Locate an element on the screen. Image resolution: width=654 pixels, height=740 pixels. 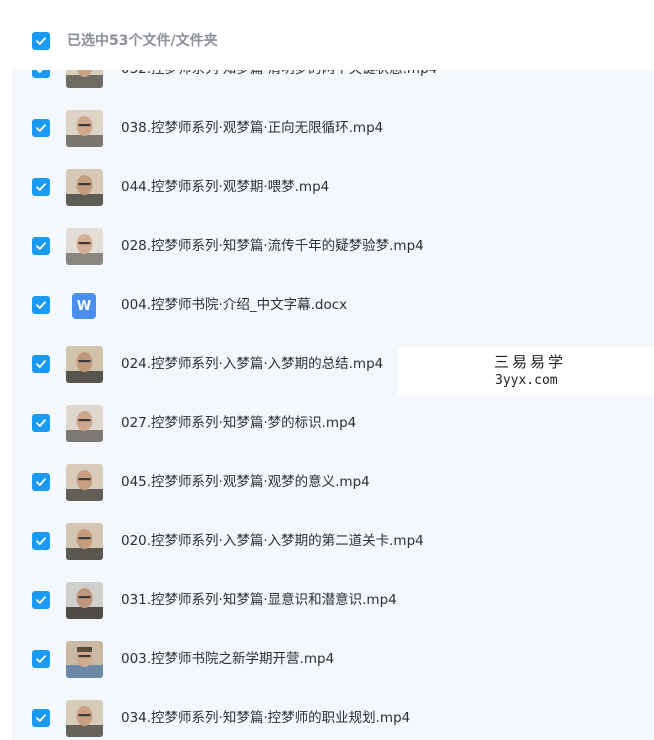
selection-count-text: 已选中53个文件/文件夹 is located at coordinates (142, 41).